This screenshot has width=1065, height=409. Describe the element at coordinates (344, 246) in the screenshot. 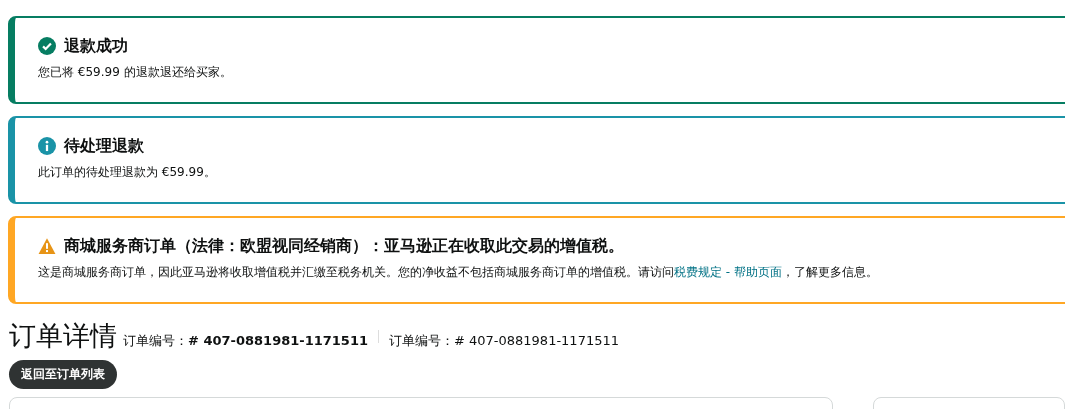

I see `alert-title: 商城服务商订单（法律：欧盟视同经销商）：亚马逊正在收取此交易的增值税。` at that location.